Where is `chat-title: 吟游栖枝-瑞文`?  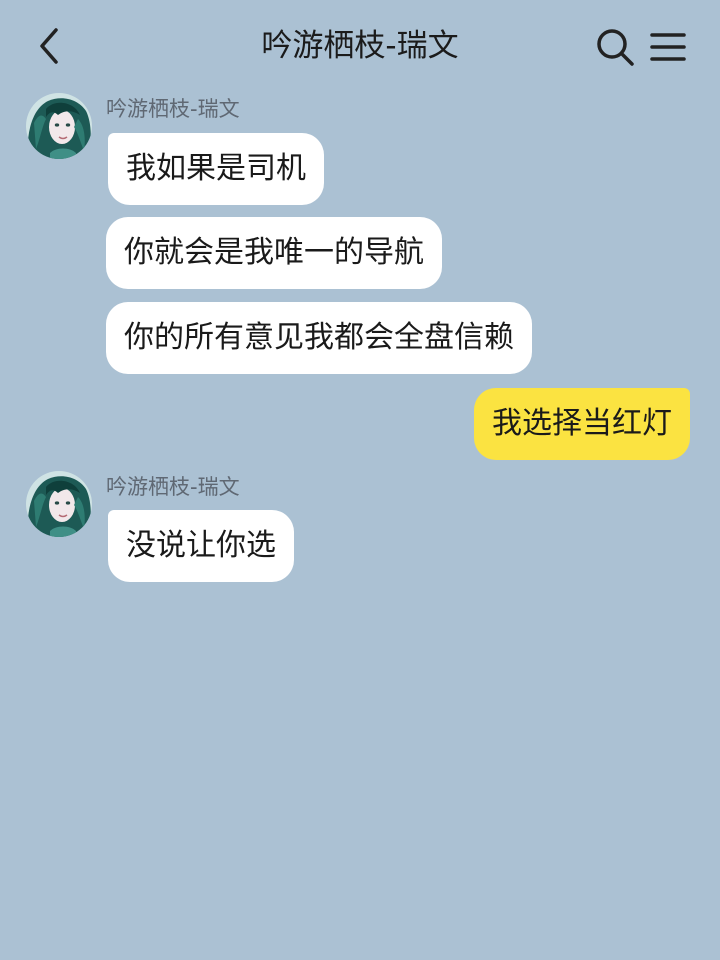 chat-title: 吟游栖枝-瑞文 is located at coordinates (360, 46).